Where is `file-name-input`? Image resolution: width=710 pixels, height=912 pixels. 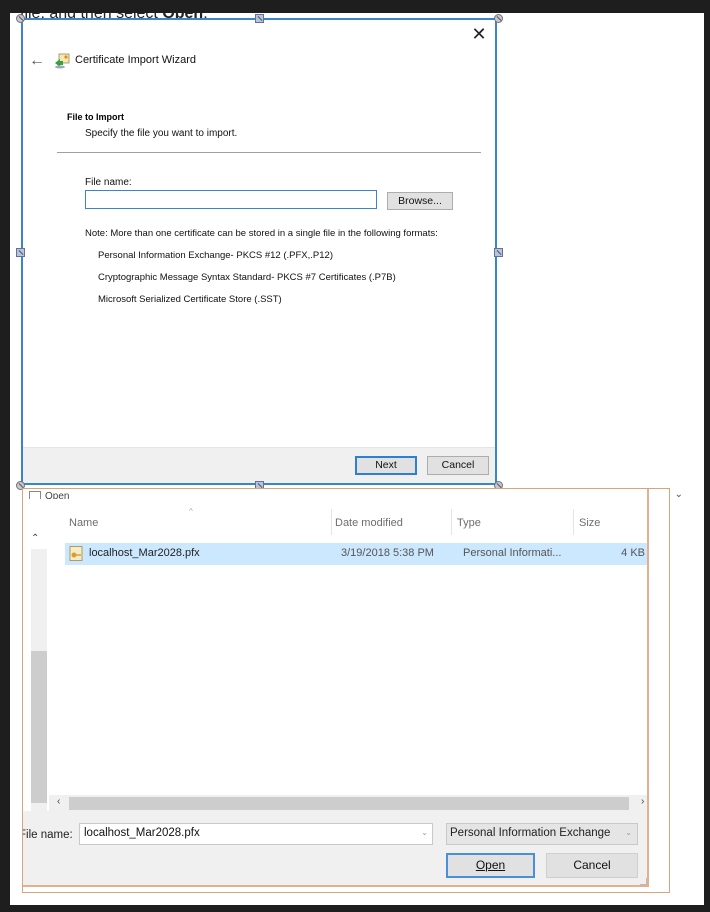 file-name-input is located at coordinates (231, 199).